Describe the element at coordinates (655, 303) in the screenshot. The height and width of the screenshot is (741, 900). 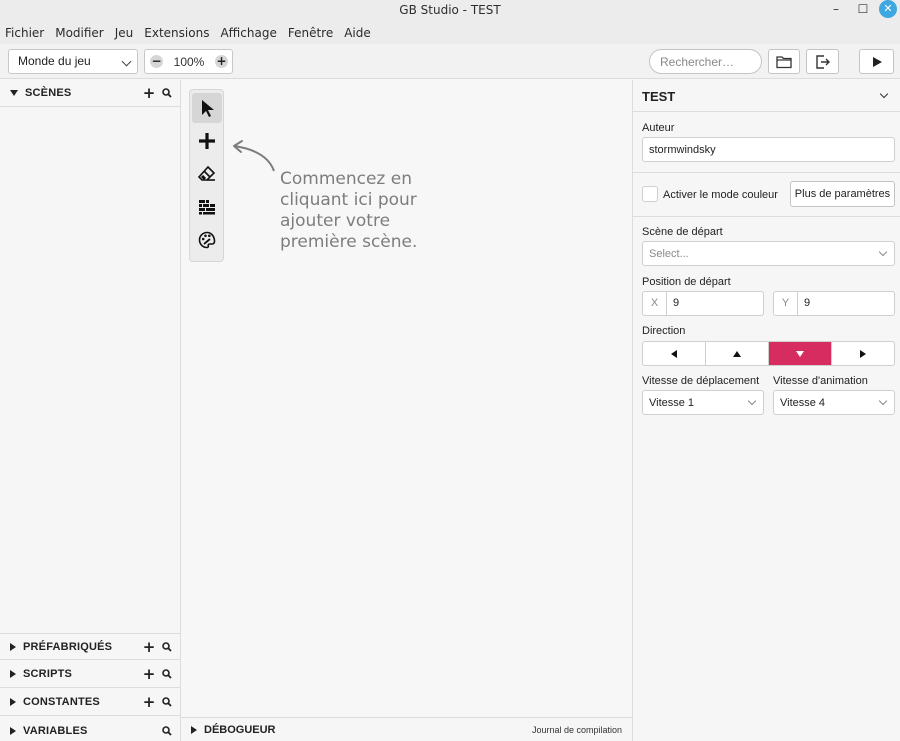
I see `x-axis-label: X` at that location.